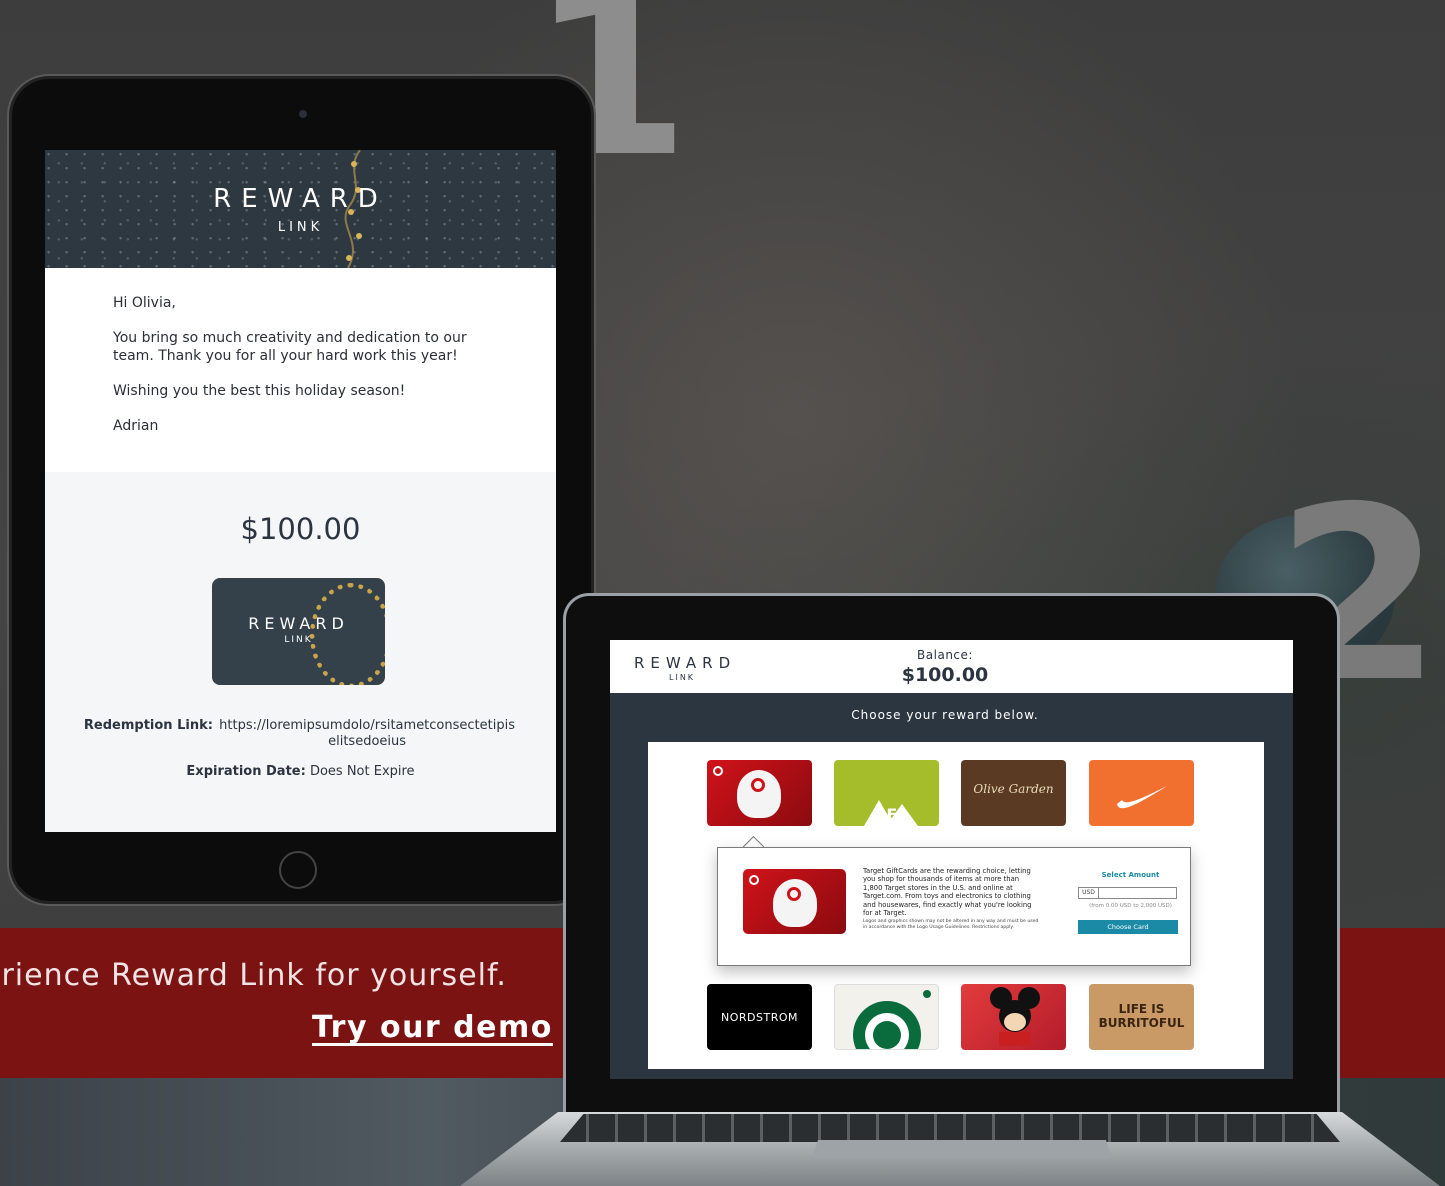 This screenshot has width=1445, height=1186. I want to click on nike-card-tile, so click(1141, 793).